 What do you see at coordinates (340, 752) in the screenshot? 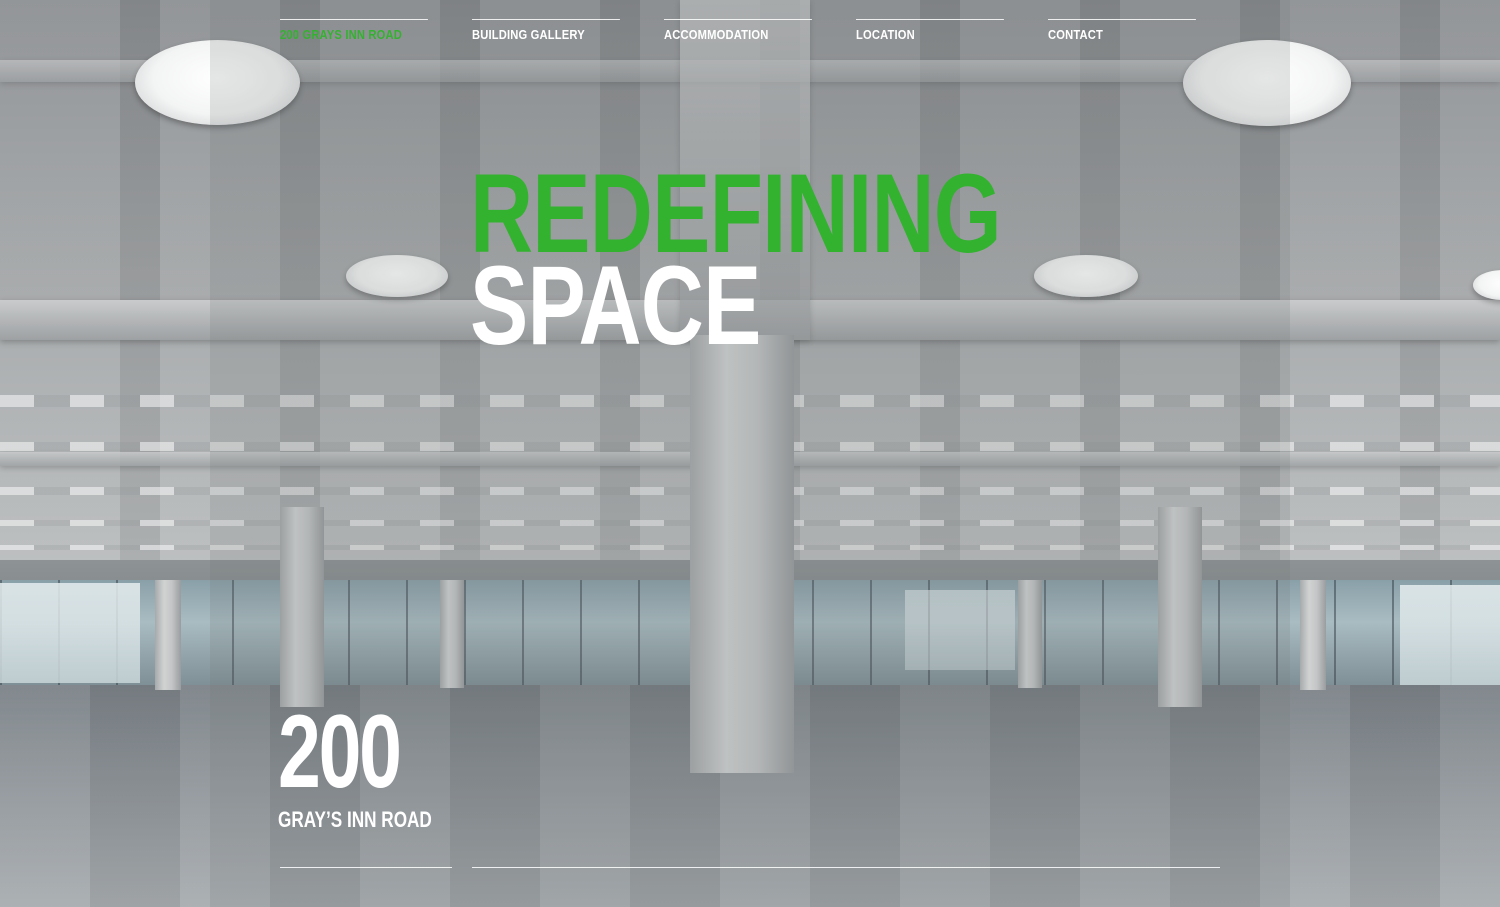
I see `logo-number: 200` at bounding box center [340, 752].